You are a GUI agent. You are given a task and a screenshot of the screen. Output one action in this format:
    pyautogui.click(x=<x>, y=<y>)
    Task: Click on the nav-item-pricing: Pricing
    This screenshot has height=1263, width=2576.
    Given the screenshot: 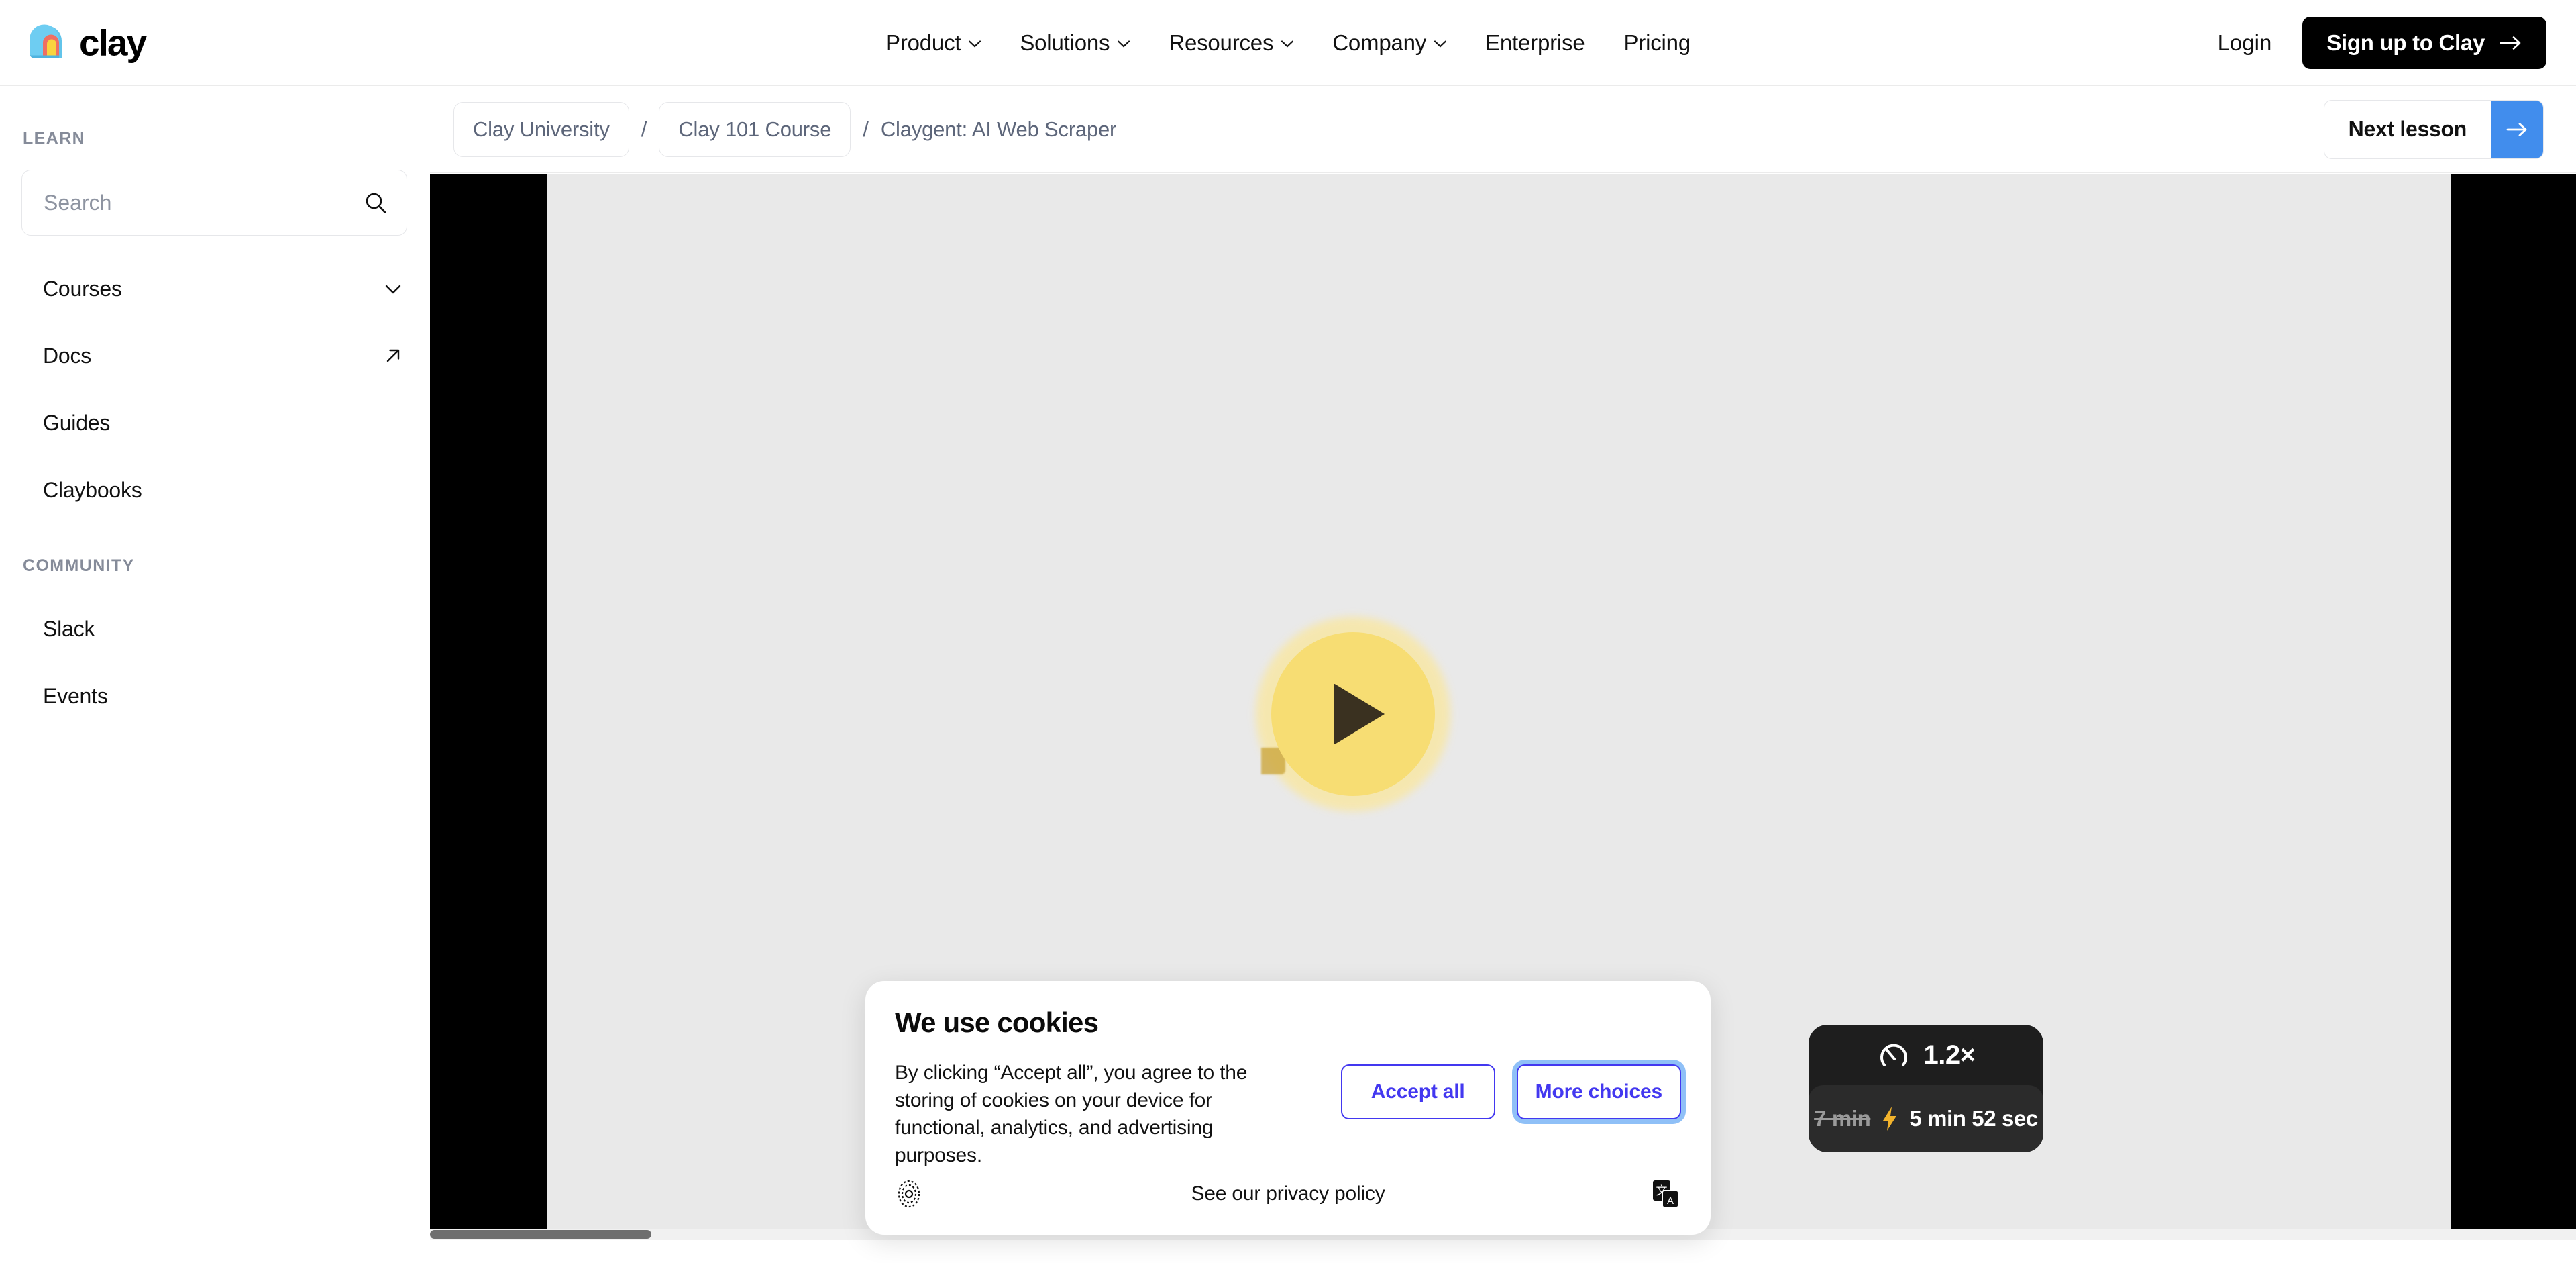 What is the action you would take?
    pyautogui.click(x=1657, y=43)
    